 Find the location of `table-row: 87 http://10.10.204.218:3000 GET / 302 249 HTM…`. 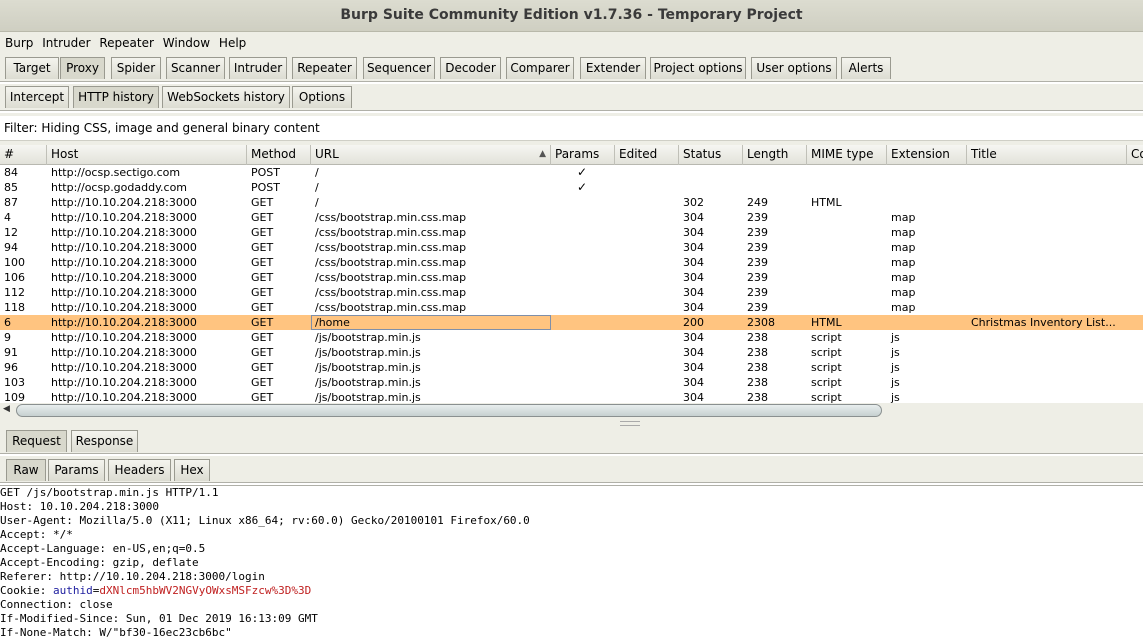

table-row: 87 http://10.10.204.218:3000 GET / 302 249 HTM… is located at coordinates (571, 202).